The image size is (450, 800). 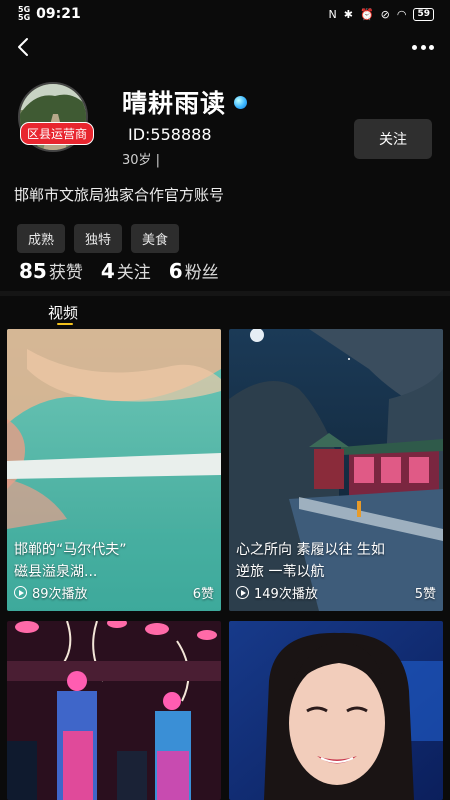 I want to click on likes-stat: 85 获赞, so click(x=51, y=270).